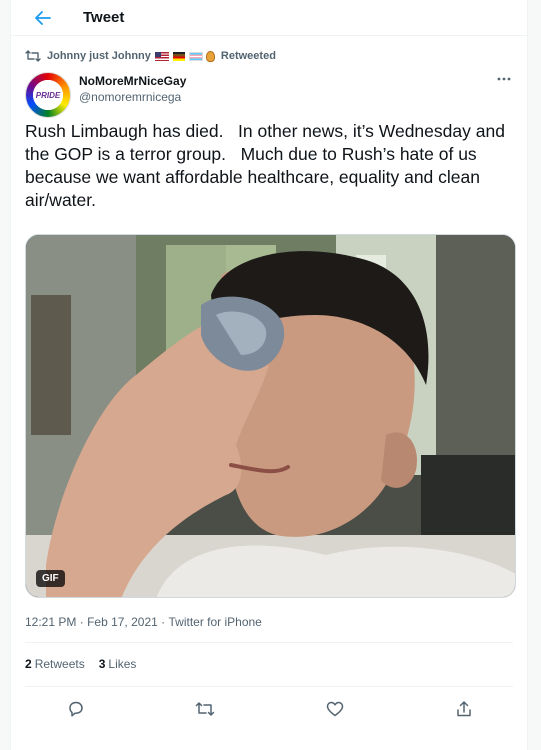 This screenshot has width=541, height=750. I want to click on tweet-actions, so click(270, 709).